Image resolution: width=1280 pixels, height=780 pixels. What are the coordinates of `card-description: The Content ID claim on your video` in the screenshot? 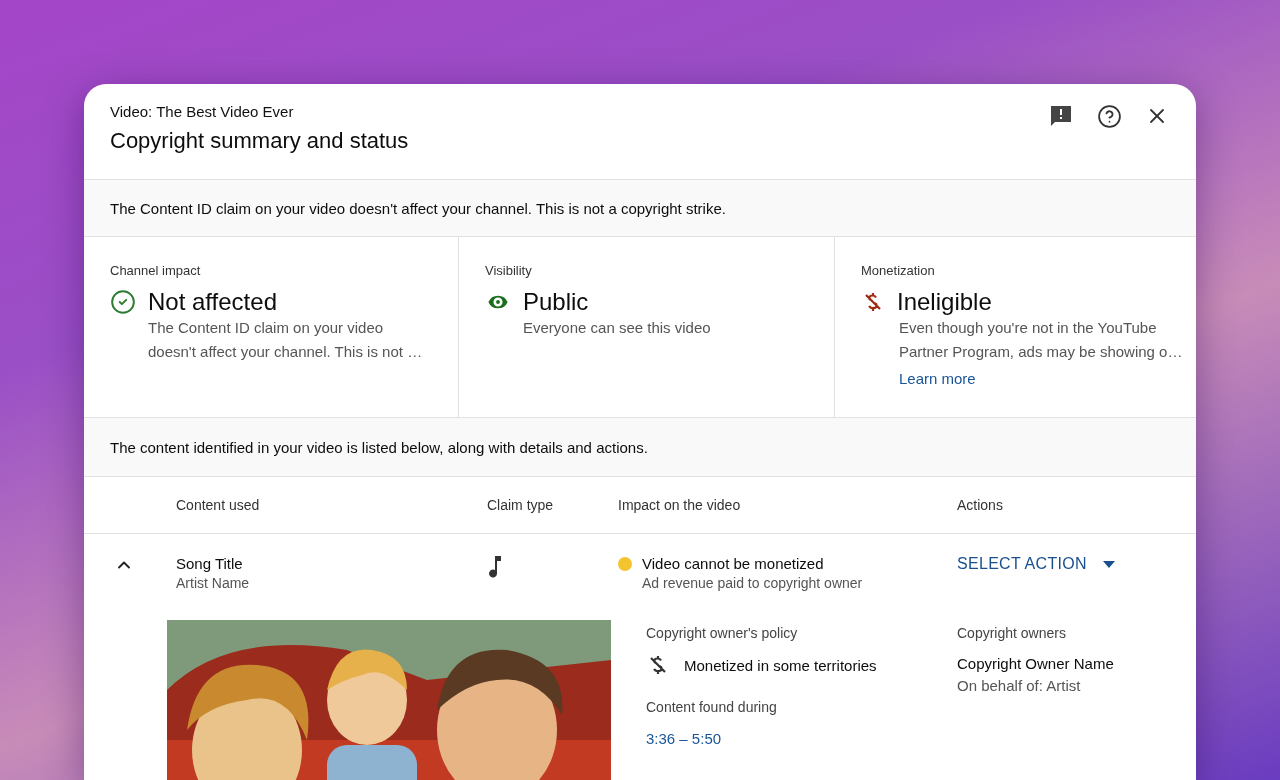 It's located at (266, 328).